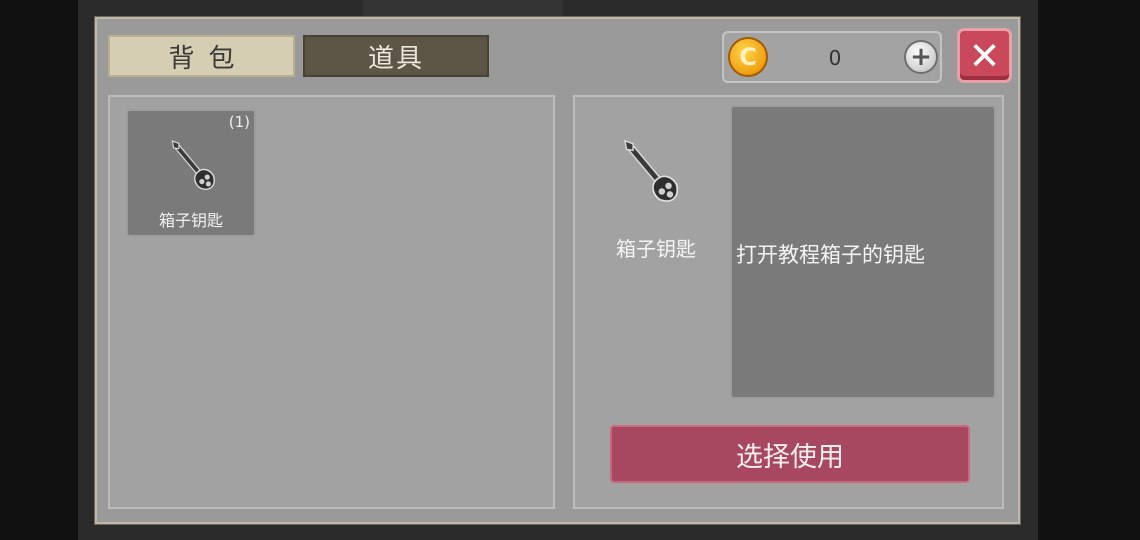 The image size is (1140, 540). Describe the element at coordinates (190, 220) in the screenshot. I see `item-name: 箱子钥匙` at that location.